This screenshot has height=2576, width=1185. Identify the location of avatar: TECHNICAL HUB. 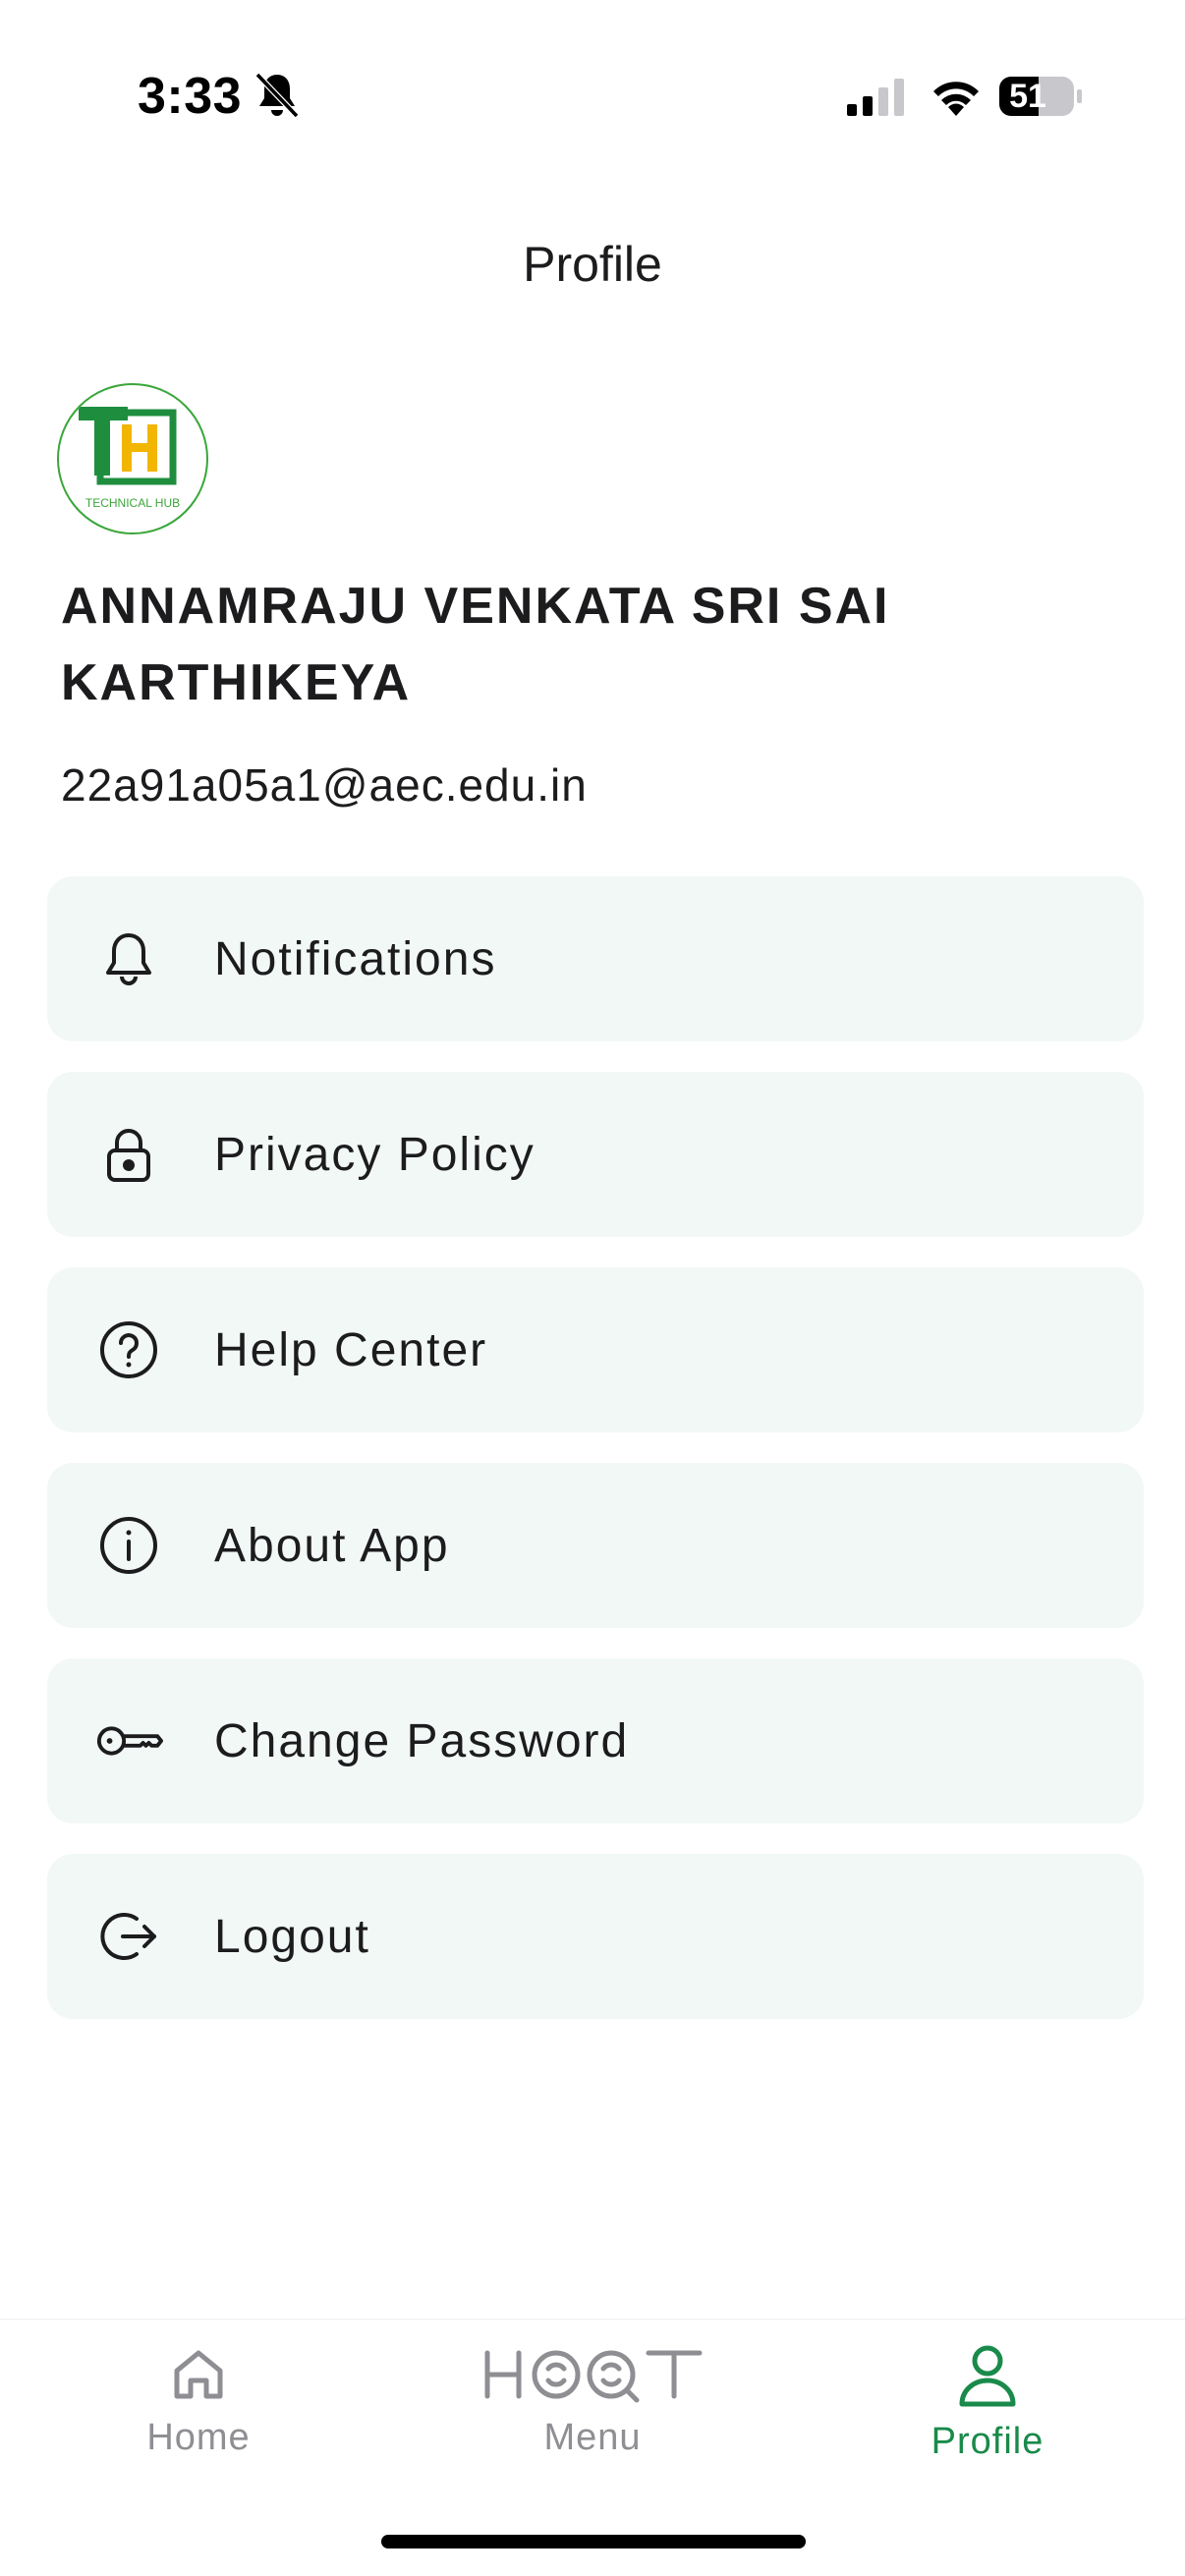
(133, 458).